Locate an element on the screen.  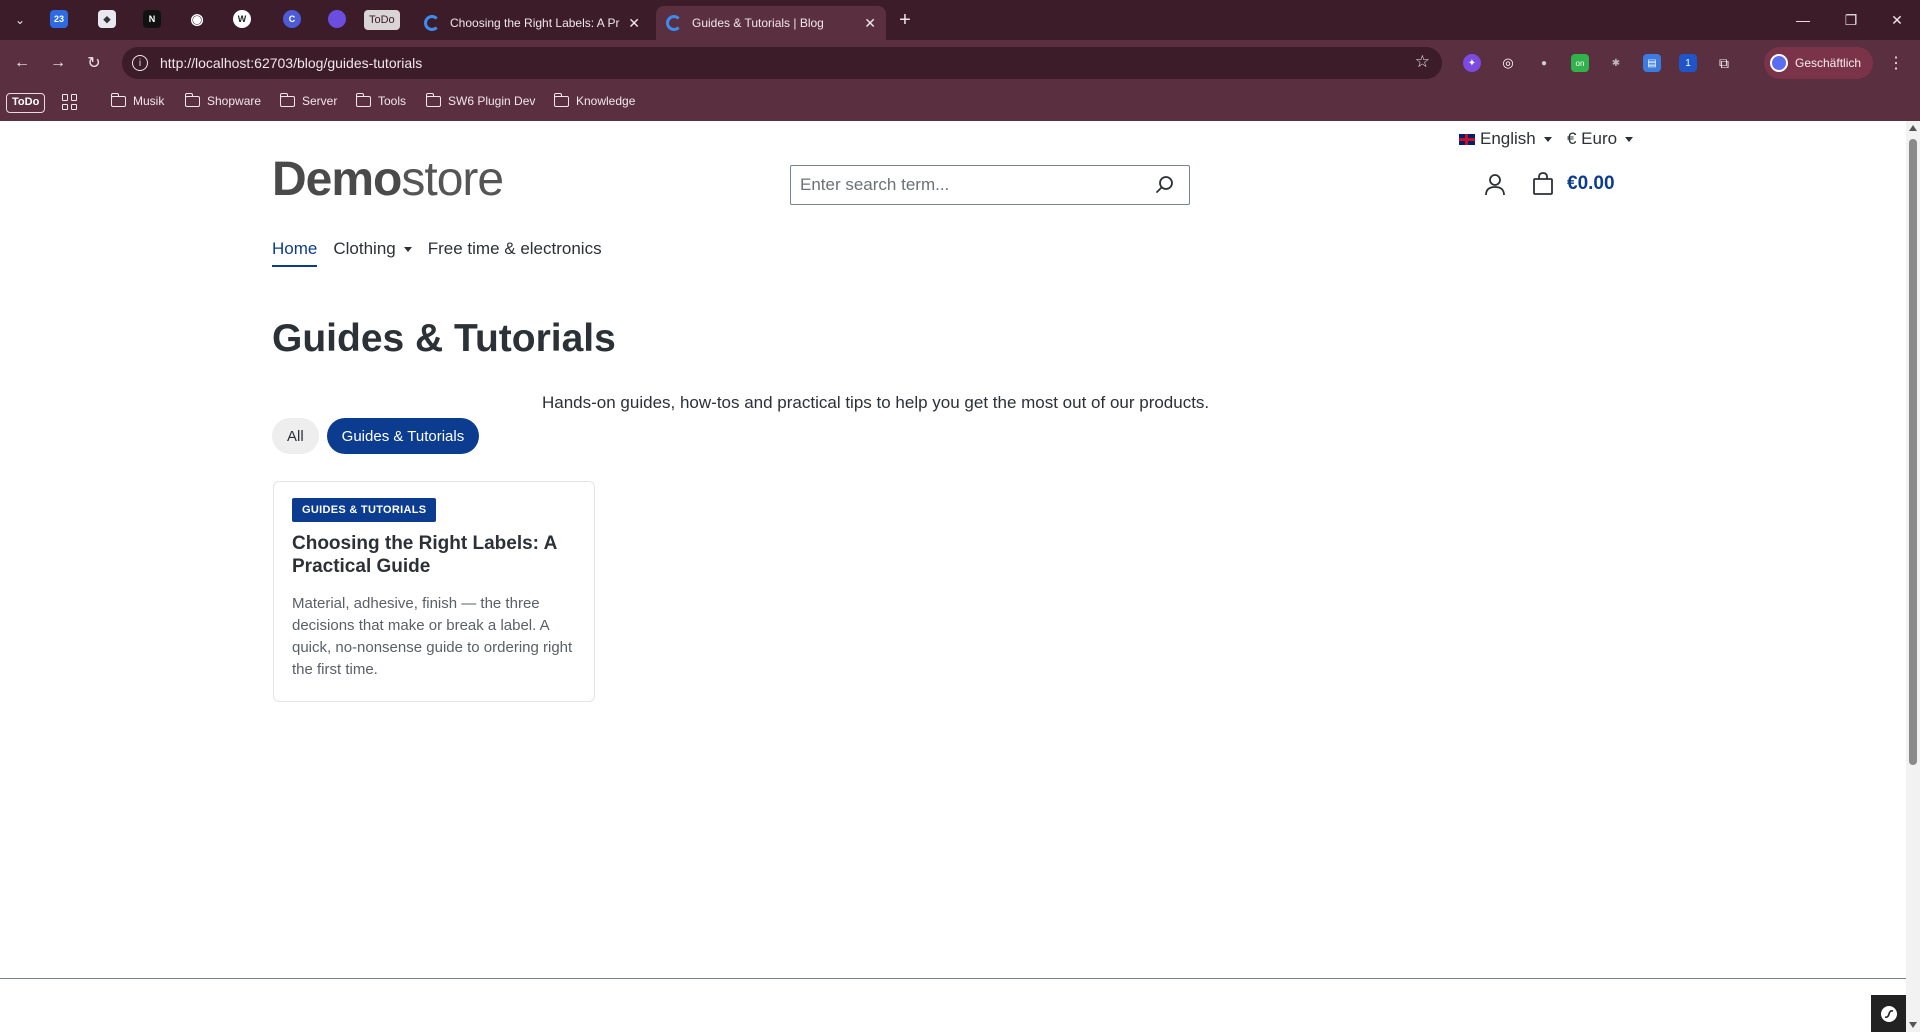
filter-chip-all: All is located at coordinates (295, 436).